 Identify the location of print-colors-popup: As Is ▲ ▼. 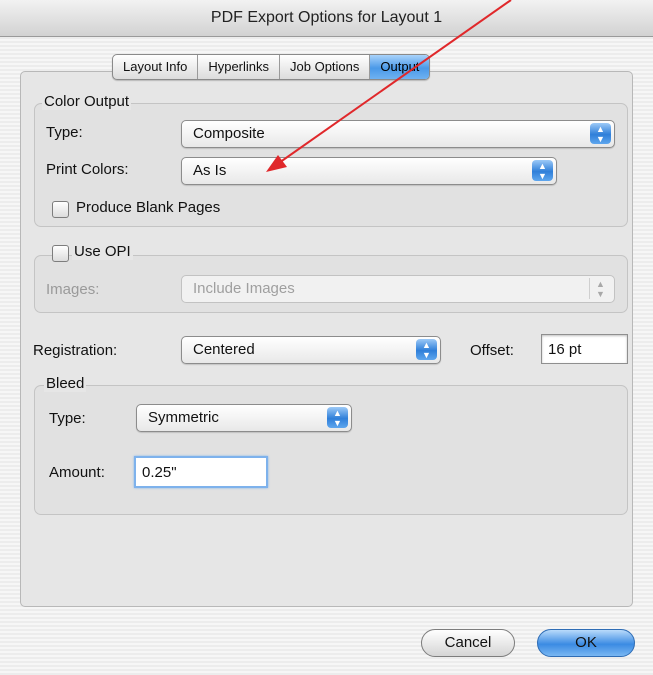
(369, 171).